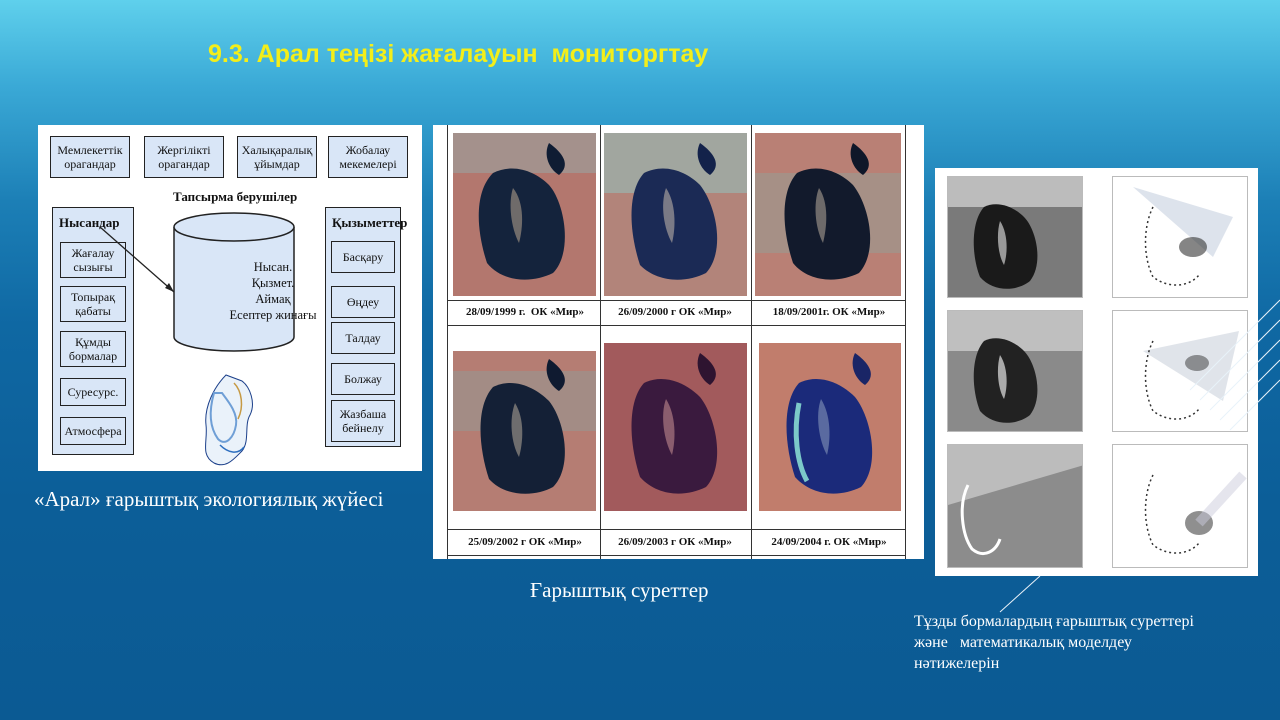 The height and width of the screenshot is (720, 1280). I want to click on satellite-image-2000, so click(675, 214).